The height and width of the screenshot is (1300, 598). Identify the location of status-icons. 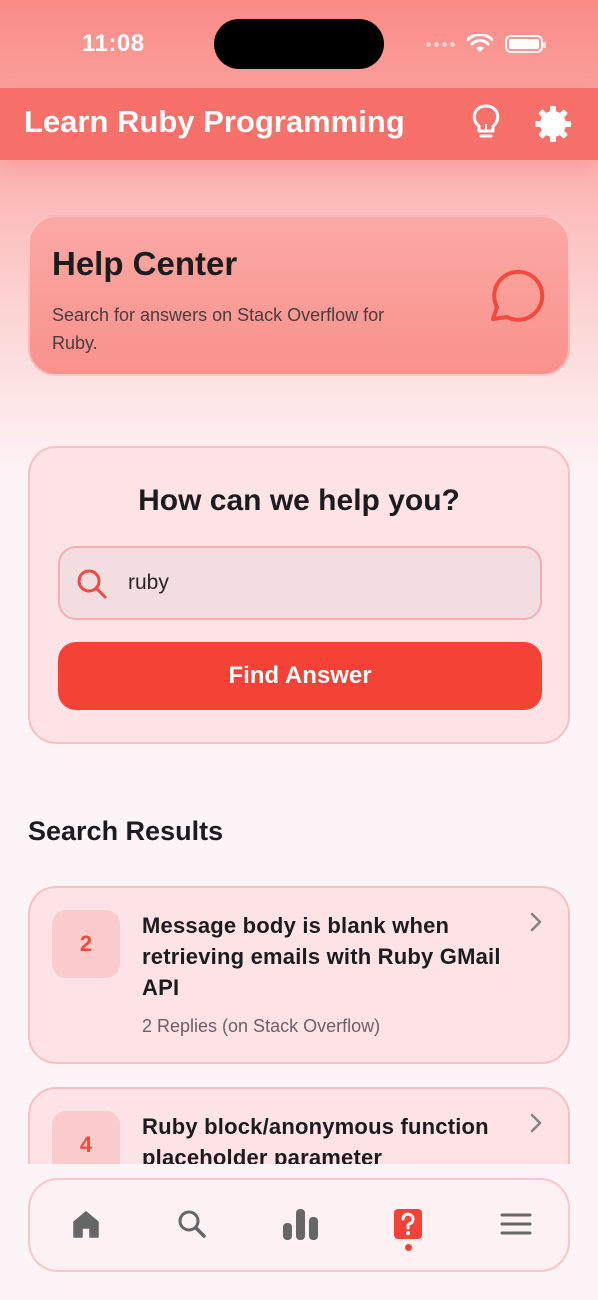
(486, 44).